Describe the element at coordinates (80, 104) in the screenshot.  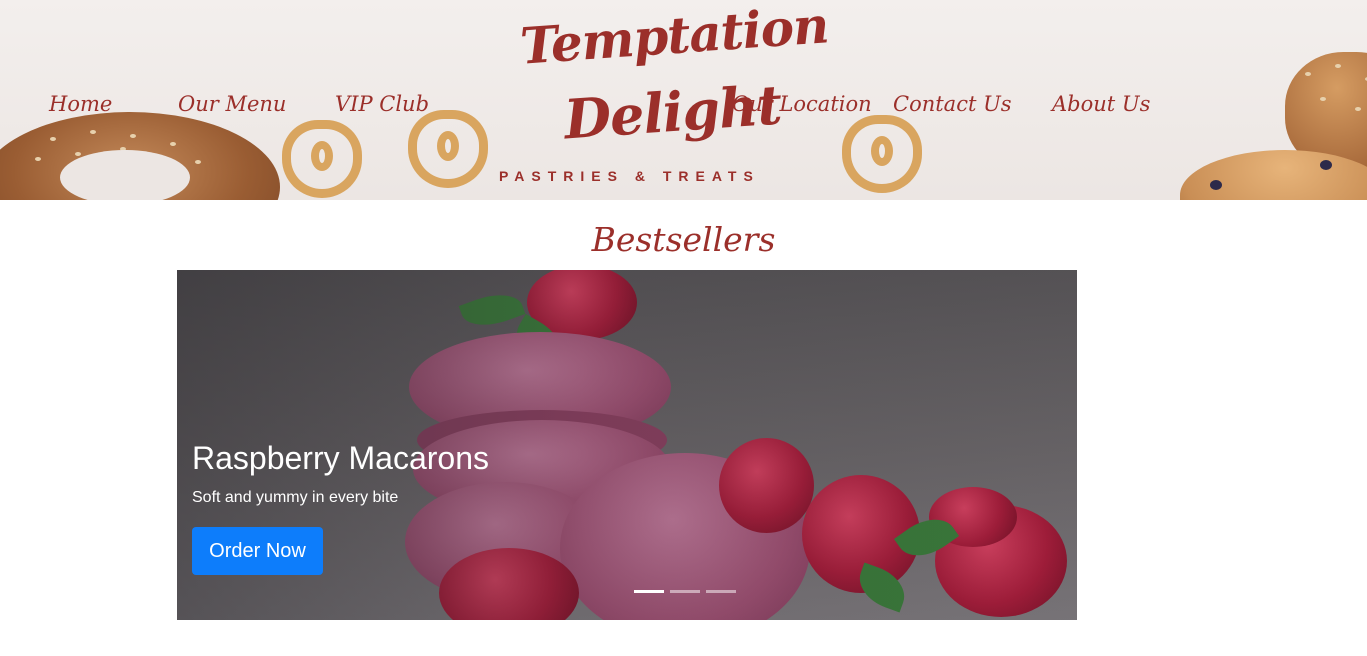
I see `nav-home-link: Home` at that location.